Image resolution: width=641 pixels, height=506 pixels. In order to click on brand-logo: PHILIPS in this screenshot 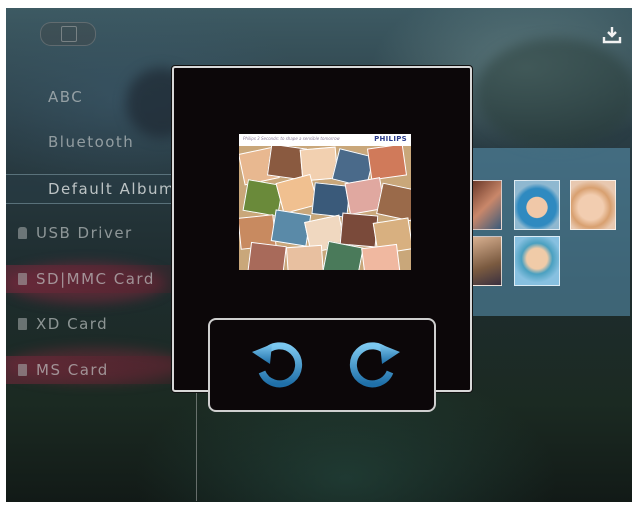, I will do `click(390, 139)`.